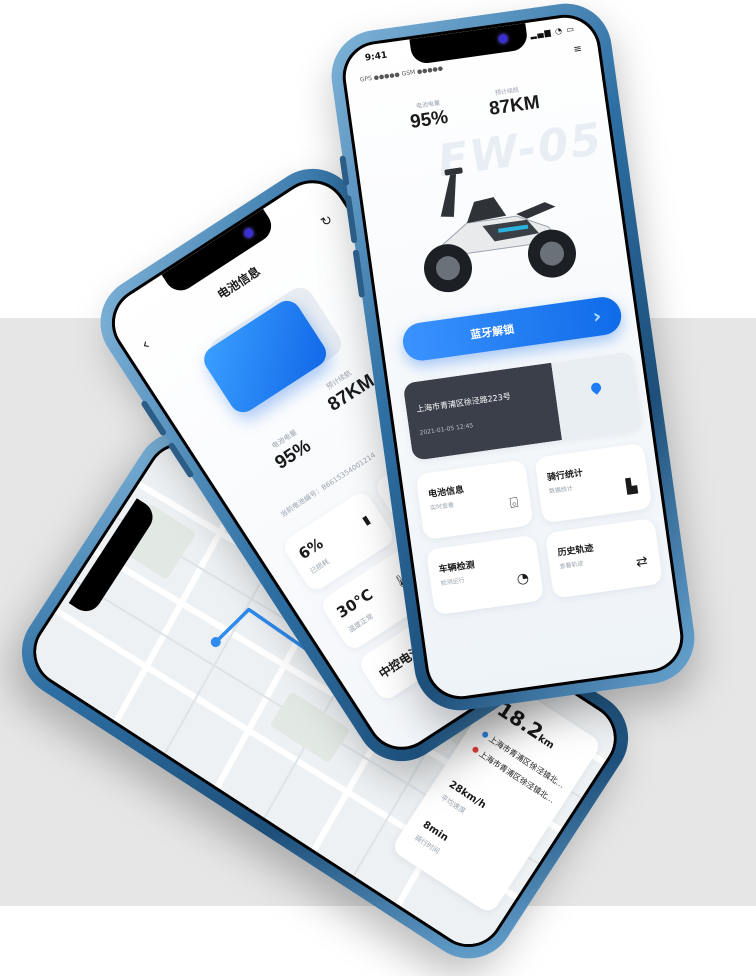  Describe the element at coordinates (485, 734) in the screenshot. I see `start-dot-icon` at that location.